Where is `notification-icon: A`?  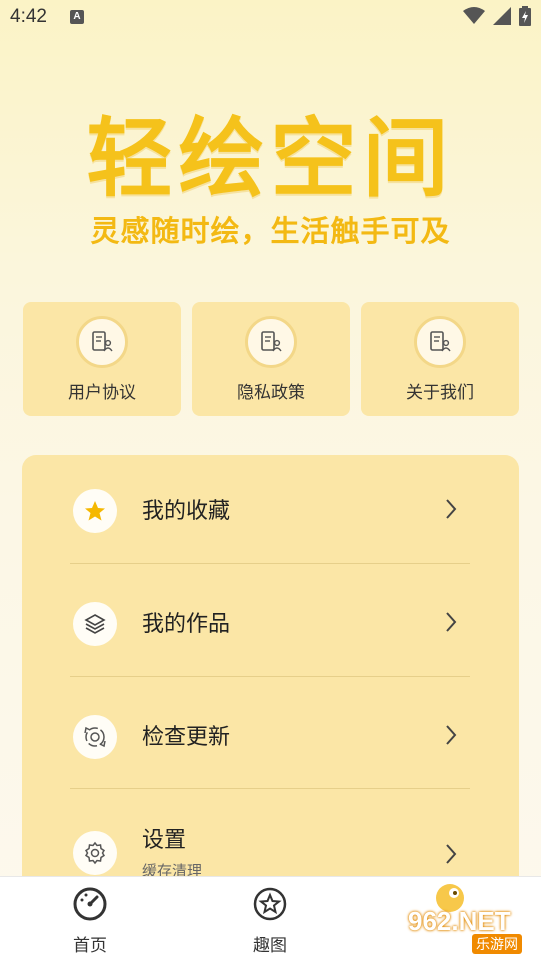 notification-icon: A is located at coordinates (77, 17).